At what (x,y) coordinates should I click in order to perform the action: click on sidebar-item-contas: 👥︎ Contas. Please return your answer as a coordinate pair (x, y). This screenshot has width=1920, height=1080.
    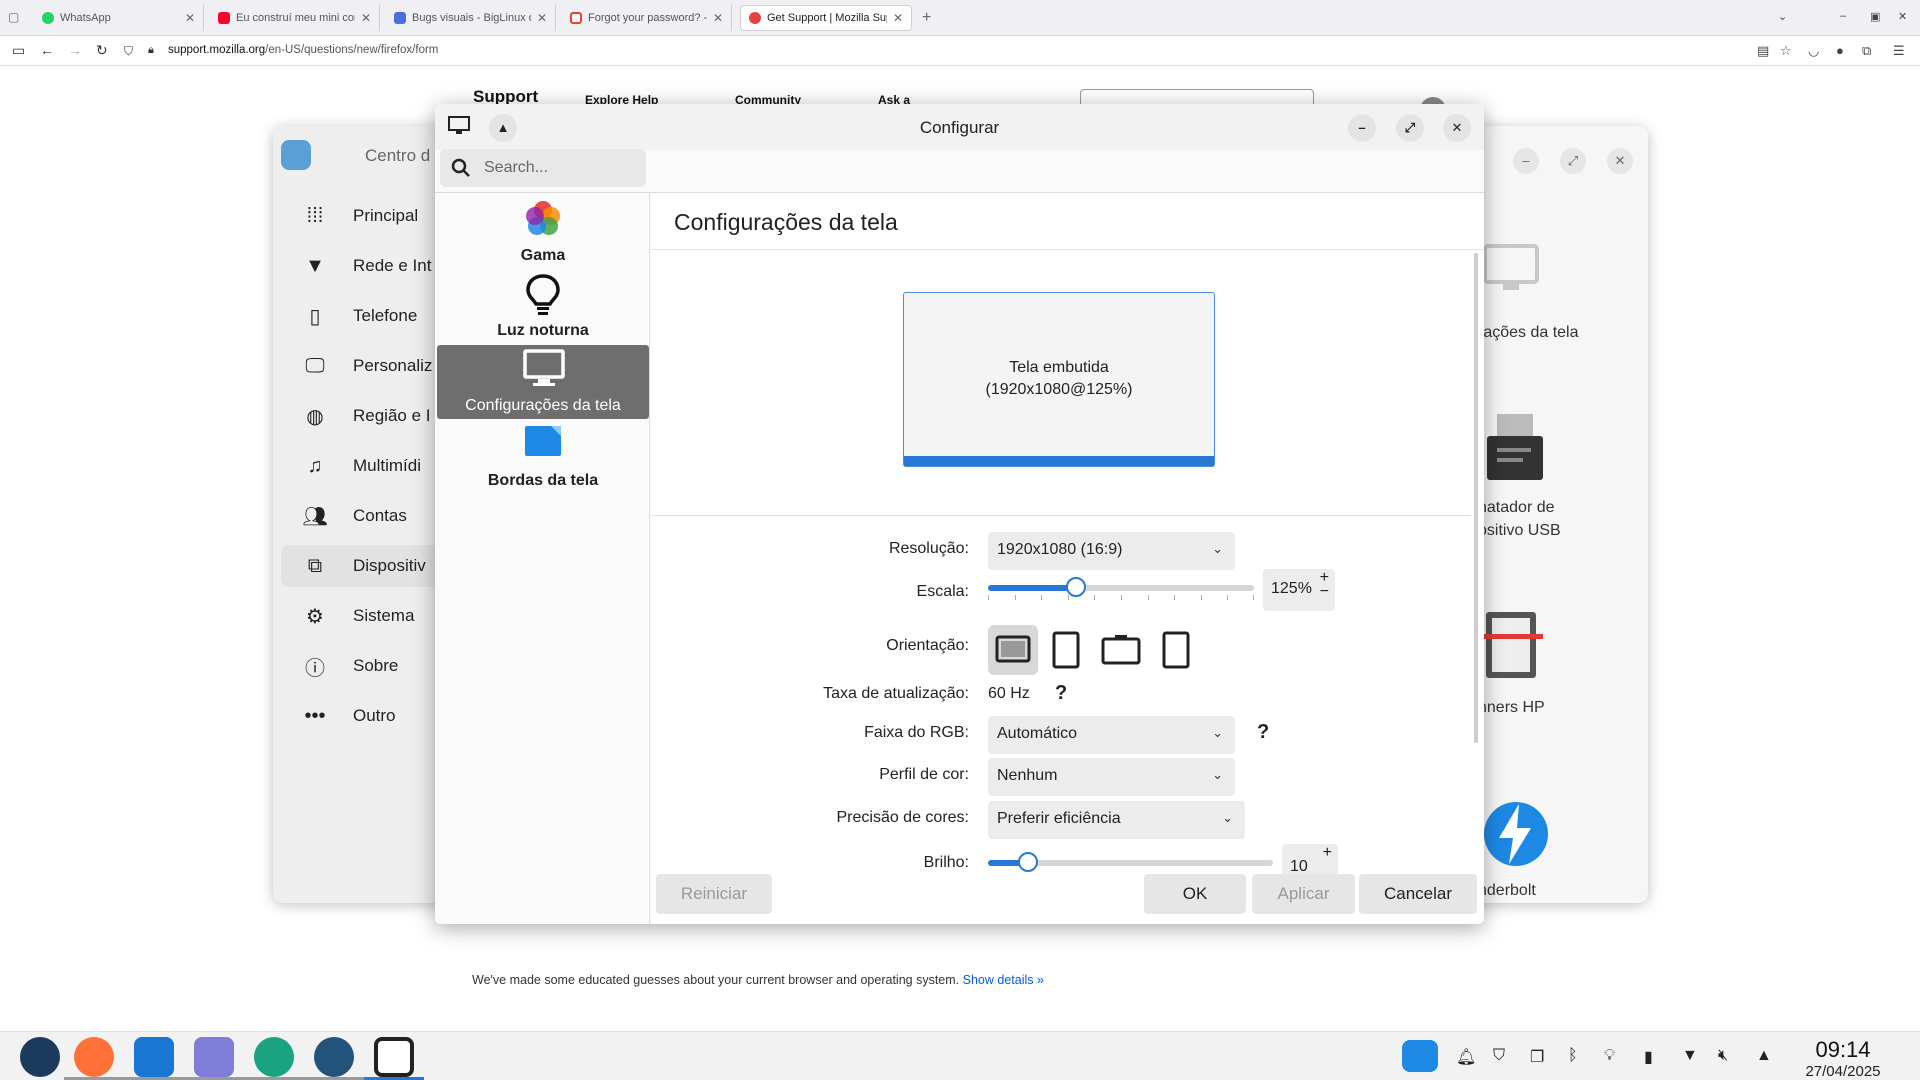
    Looking at the image, I should click on (371, 516).